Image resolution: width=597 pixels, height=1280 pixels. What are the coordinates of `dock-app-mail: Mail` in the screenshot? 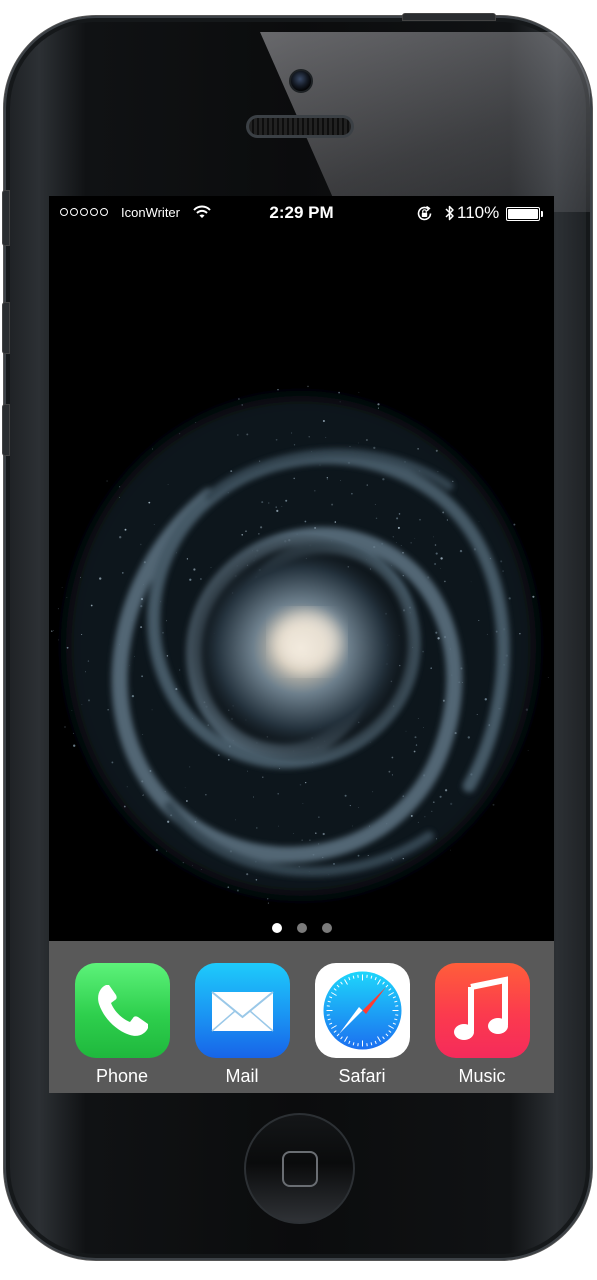 It's located at (242, 1025).